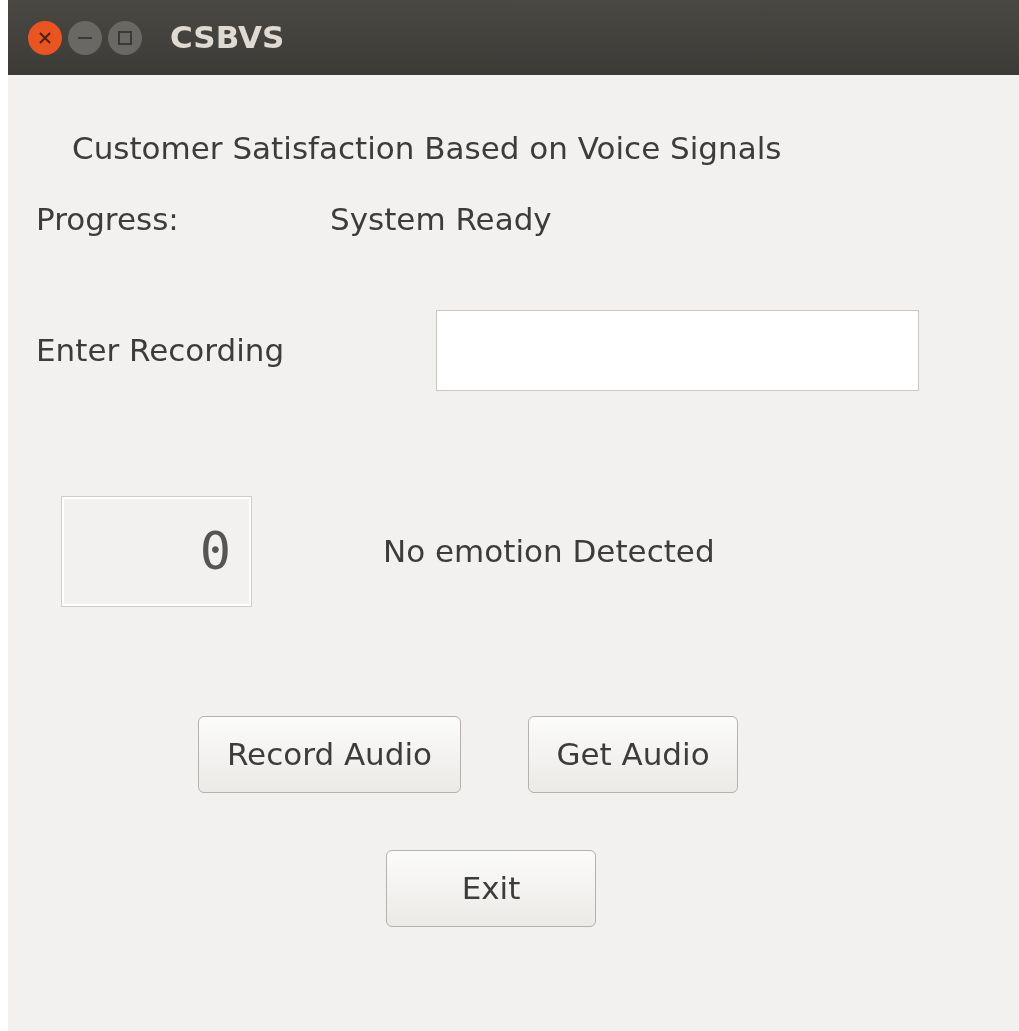  What do you see at coordinates (491, 888) in the screenshot?
I see `exit-button: Exit` at bounding box center [491, 888].